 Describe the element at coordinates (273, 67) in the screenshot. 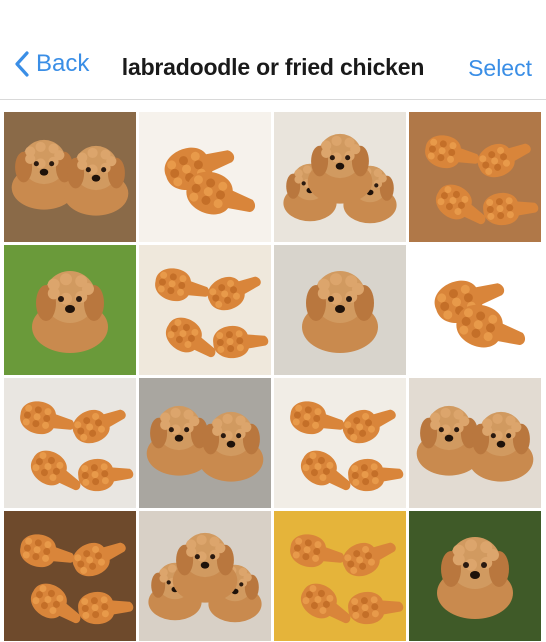

I see `page-title: labradoodle or fried chicken` at that location.